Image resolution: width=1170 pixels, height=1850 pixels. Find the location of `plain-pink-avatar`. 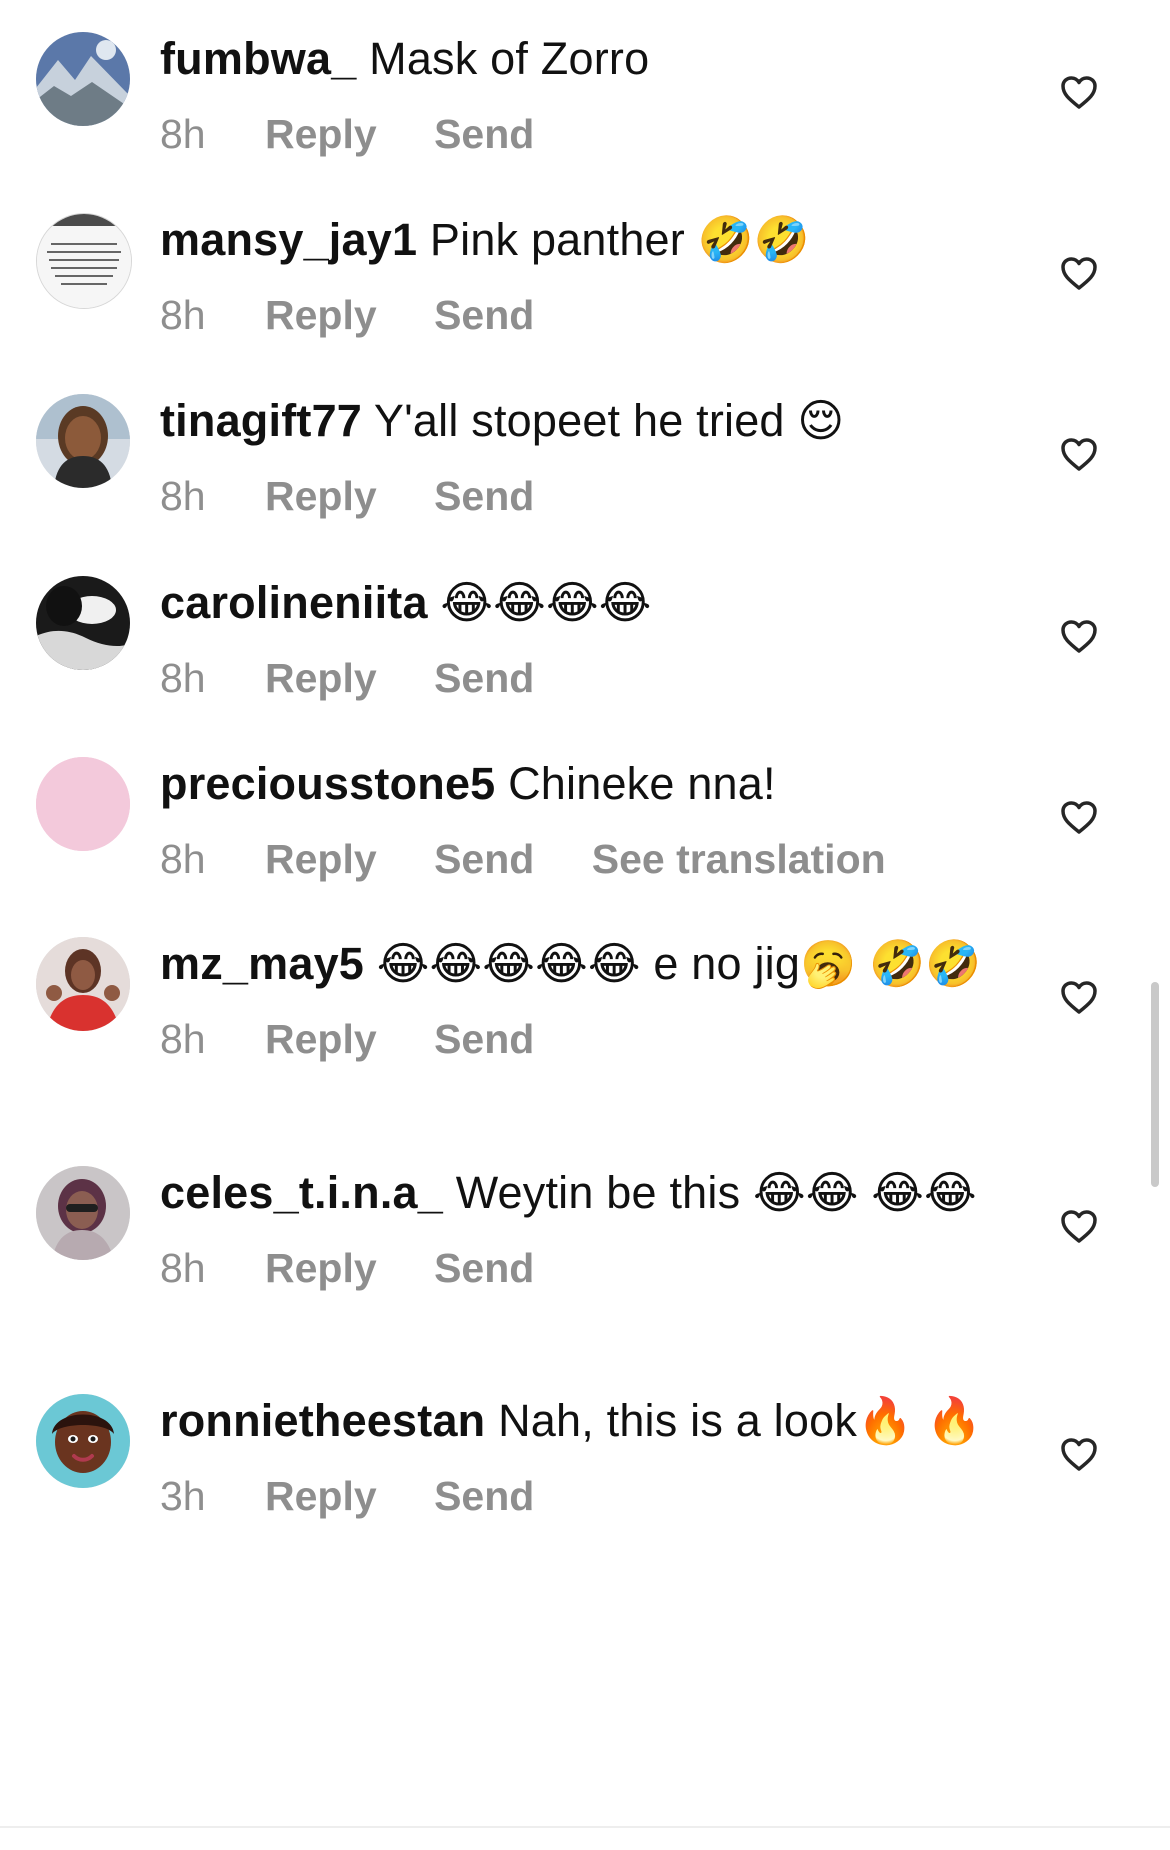

plain-pink-avatar is located at coordinates (83, 804).